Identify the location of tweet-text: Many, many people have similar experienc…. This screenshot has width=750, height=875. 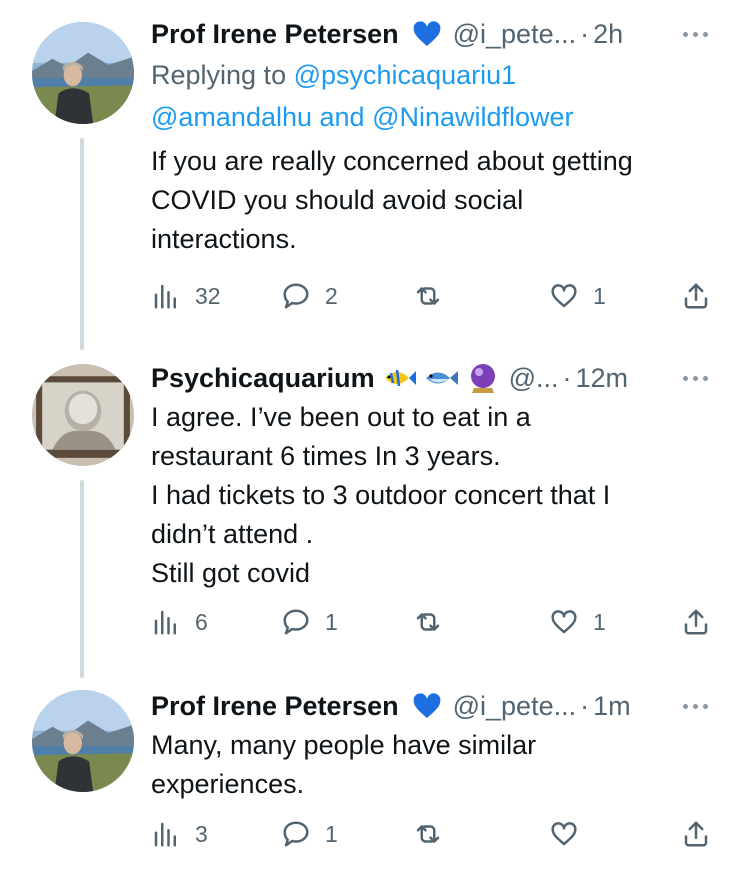
(344, 764).